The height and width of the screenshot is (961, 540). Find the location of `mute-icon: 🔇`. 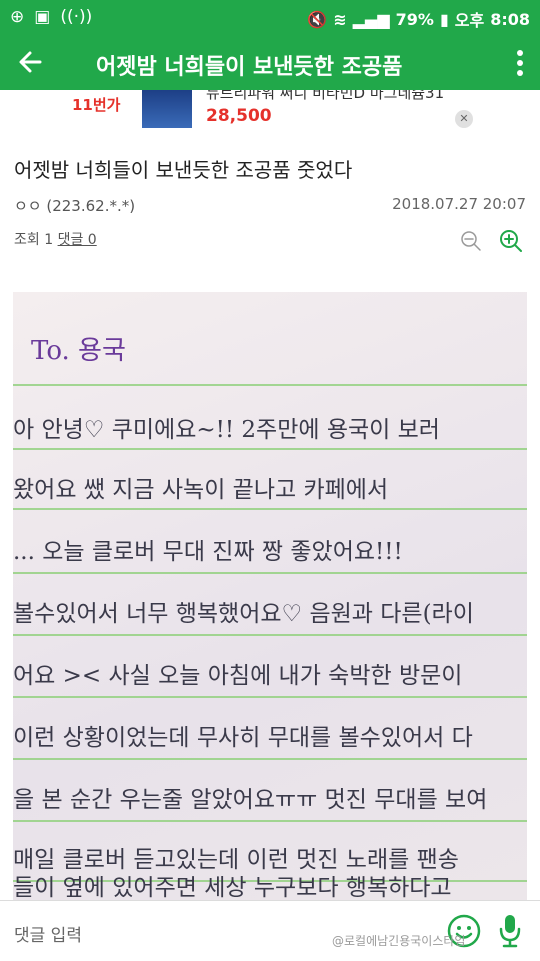

mute-icon: 🔇 is located at coordinates (317, 19).